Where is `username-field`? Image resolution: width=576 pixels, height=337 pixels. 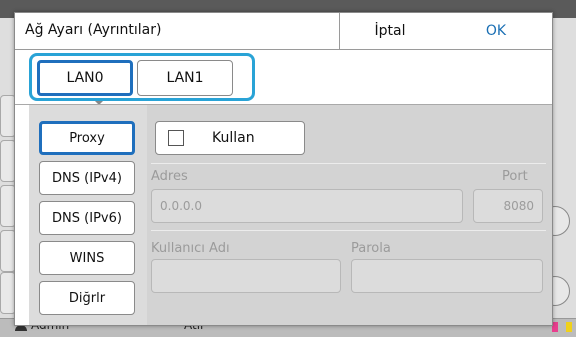 username-field is located at coordinates (246, 276).